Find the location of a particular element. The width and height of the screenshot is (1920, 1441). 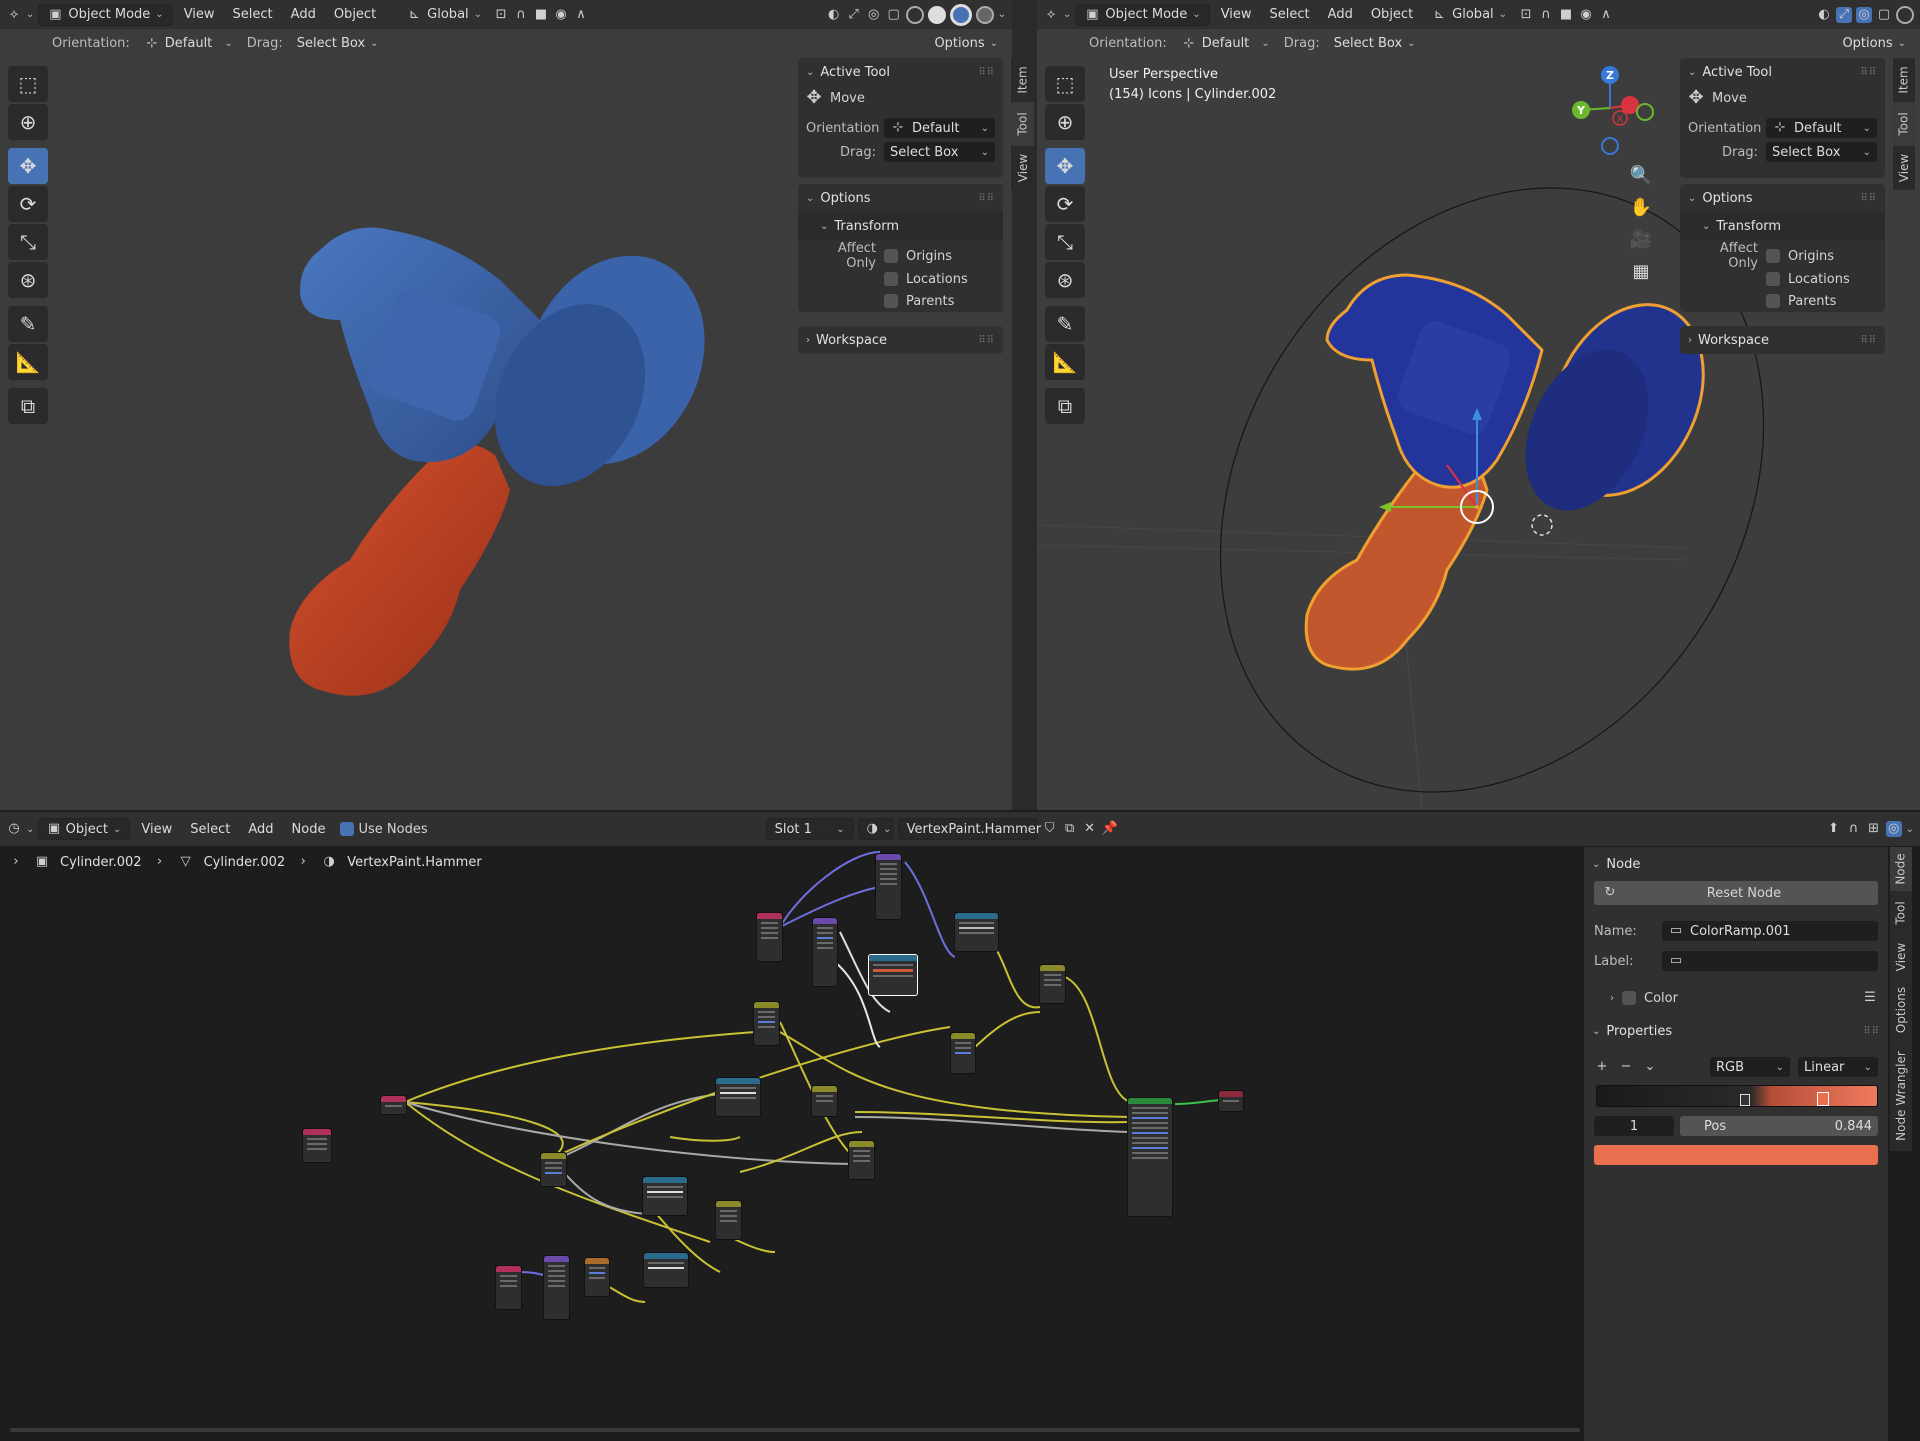

menu-view: View is located at coordinates (199, 15).